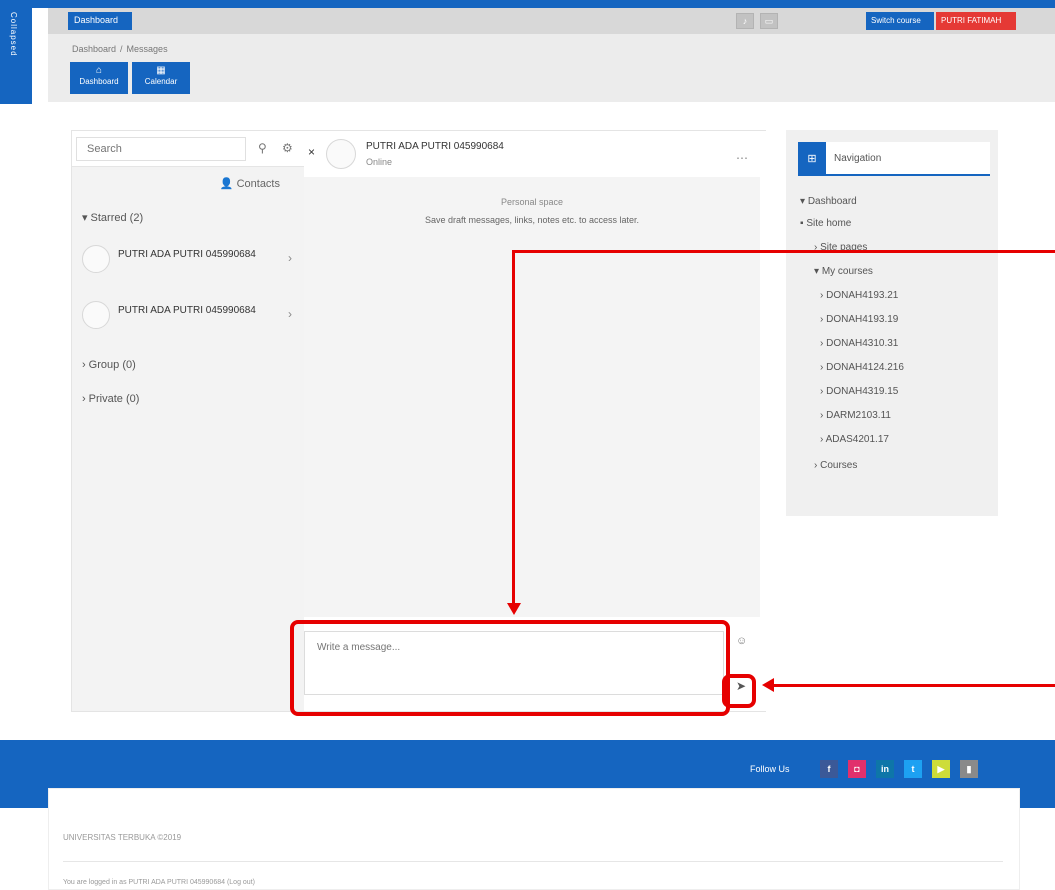 This screenshot has width=1055, height=890. Describe the element at coordinates (99, 81) in the screenshot. I see `dashboard-shortcut-label: Dashboard` at that location.